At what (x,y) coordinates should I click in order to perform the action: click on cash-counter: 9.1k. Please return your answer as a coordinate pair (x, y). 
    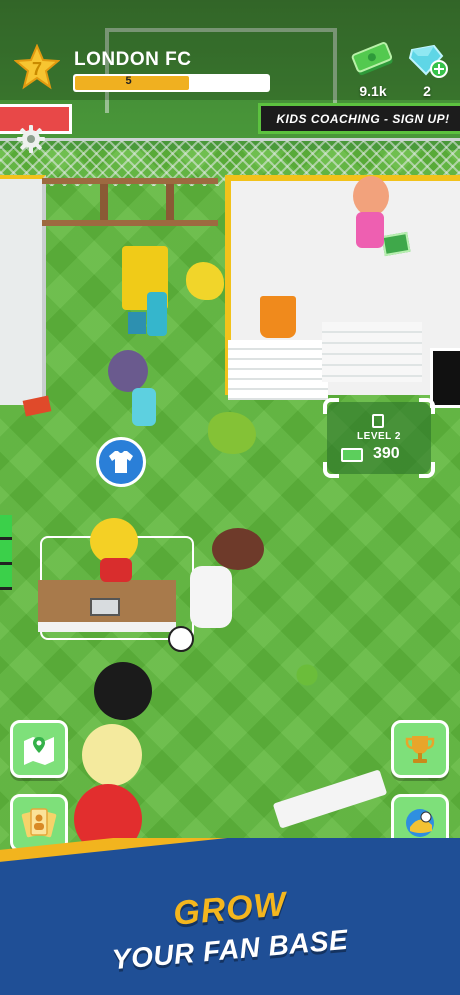
    Looking at the image, I should click on (373, 69).